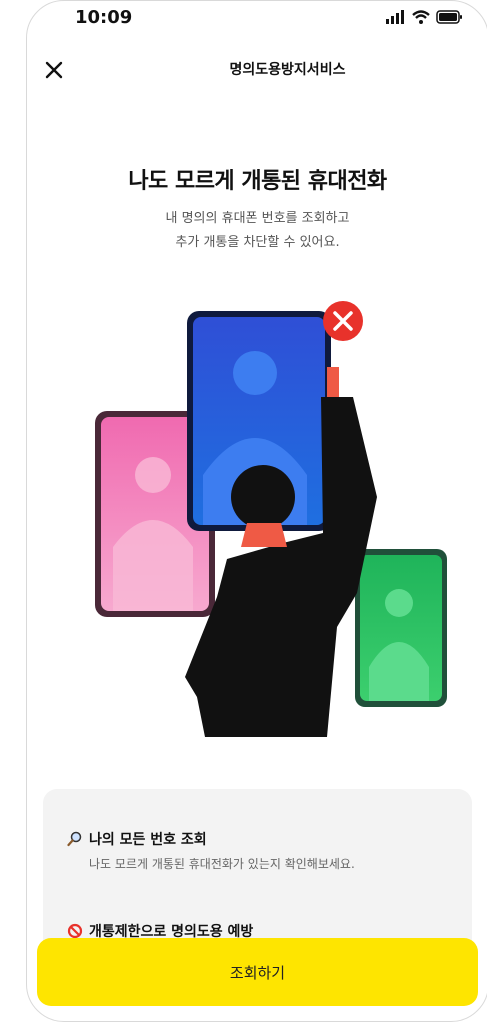  I want to click on hero-headline: 나도 모르게 개통된 휴대전화, so click(257, 181).